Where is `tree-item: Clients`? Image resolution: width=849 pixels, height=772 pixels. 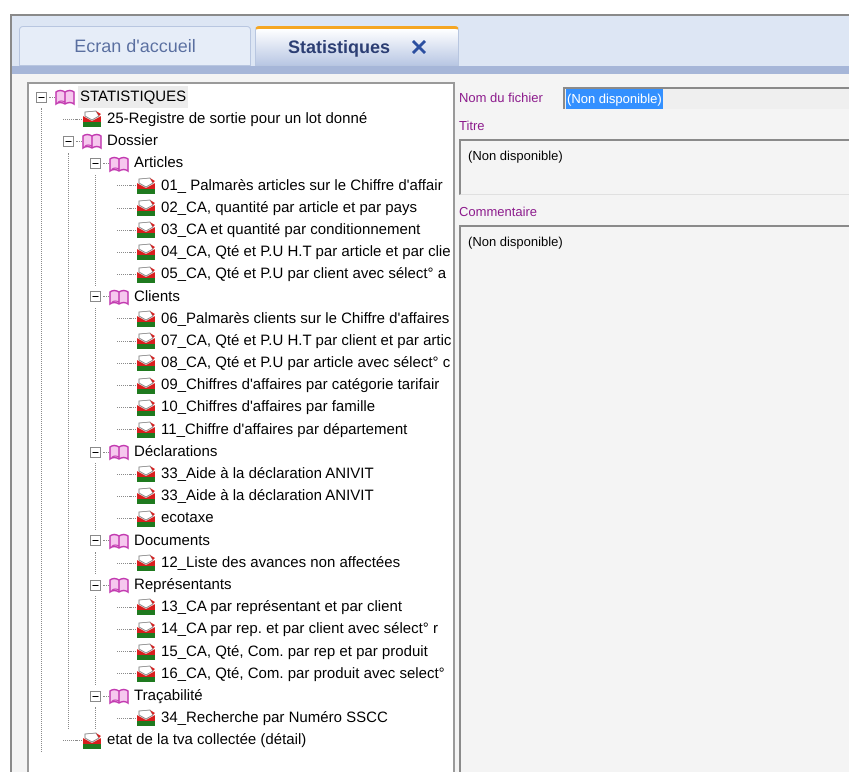 tree-item: Clients is located at coordinates (157, 297).